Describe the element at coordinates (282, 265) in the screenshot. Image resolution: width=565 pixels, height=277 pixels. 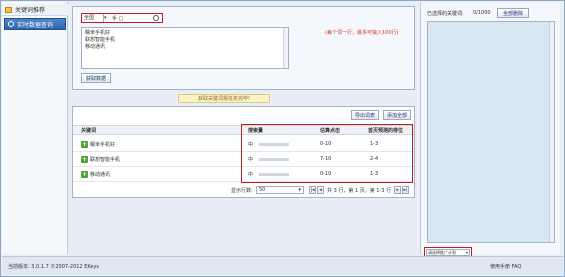
I see `status-bar: 当前版本: 3.0.1.7 ©2007-2012 EKeys 使用手册 FAQ` at that location.